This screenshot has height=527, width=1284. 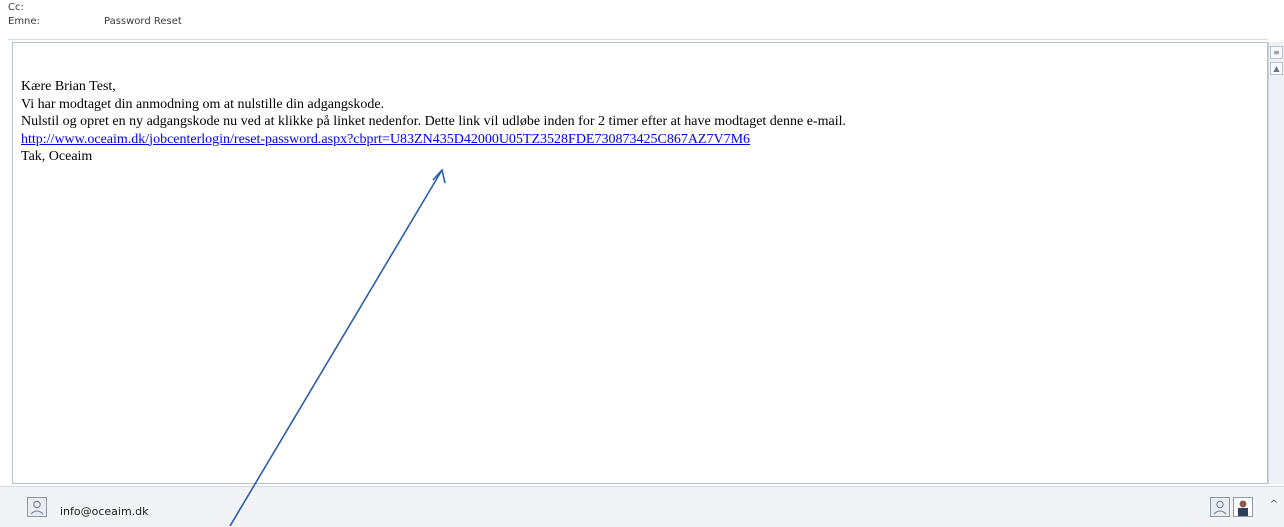 What do you see at coordinates (642, 21) in the screenshot?
I see `message-header` at bounding box center [642, 21].